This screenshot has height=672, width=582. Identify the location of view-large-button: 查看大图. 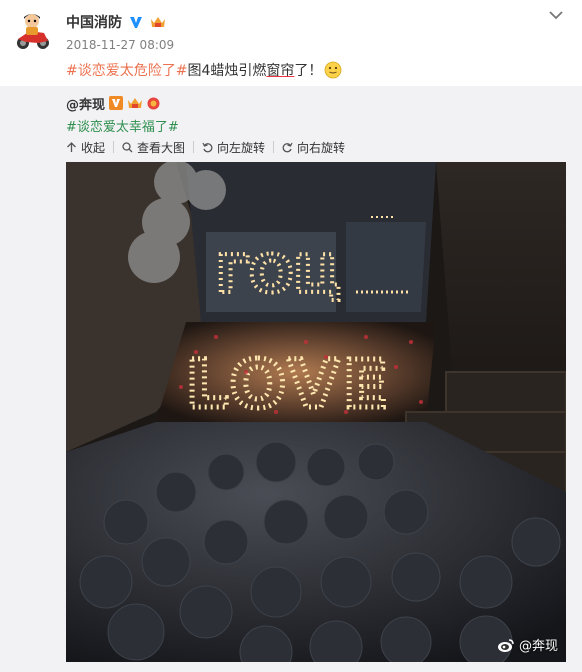
(153, 147).